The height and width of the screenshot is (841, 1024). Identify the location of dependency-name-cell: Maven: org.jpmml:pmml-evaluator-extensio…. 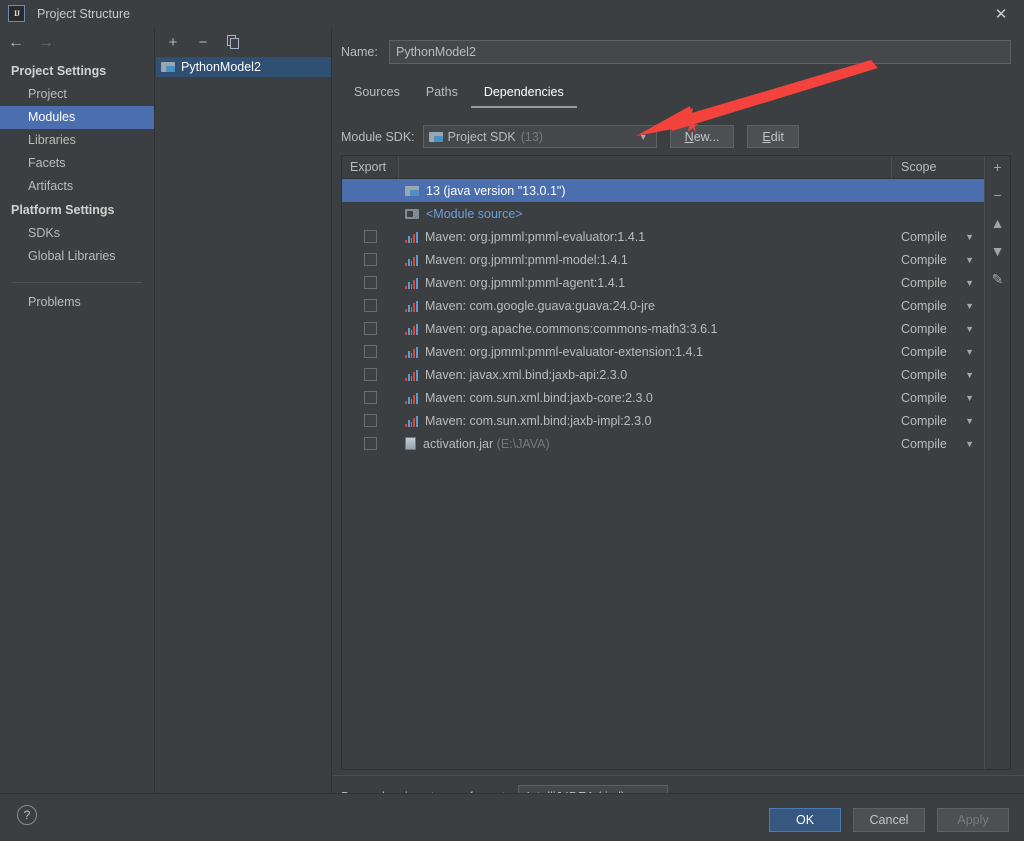
(645, 352).